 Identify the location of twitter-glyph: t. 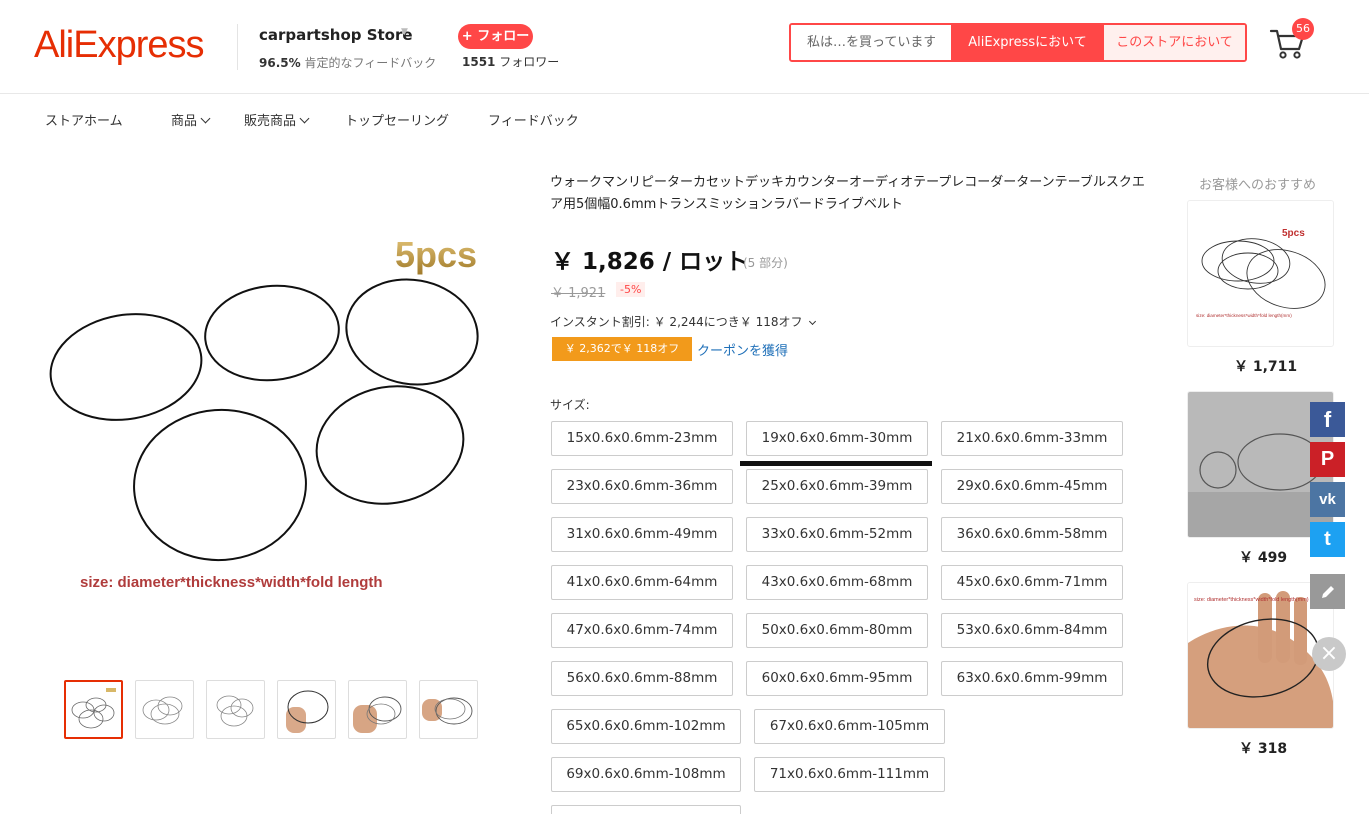
(1327, 539).